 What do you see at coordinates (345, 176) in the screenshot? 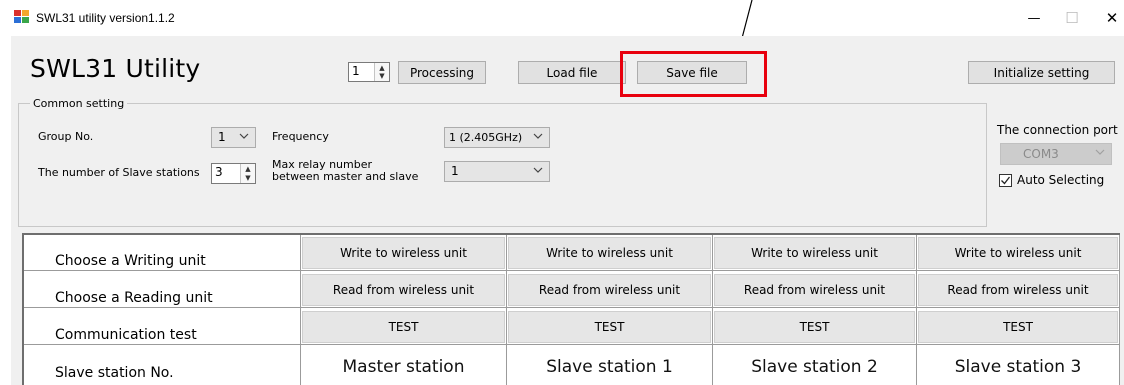
I see `relay-label-line2: between master and slave` at bounding box center [345, 176].